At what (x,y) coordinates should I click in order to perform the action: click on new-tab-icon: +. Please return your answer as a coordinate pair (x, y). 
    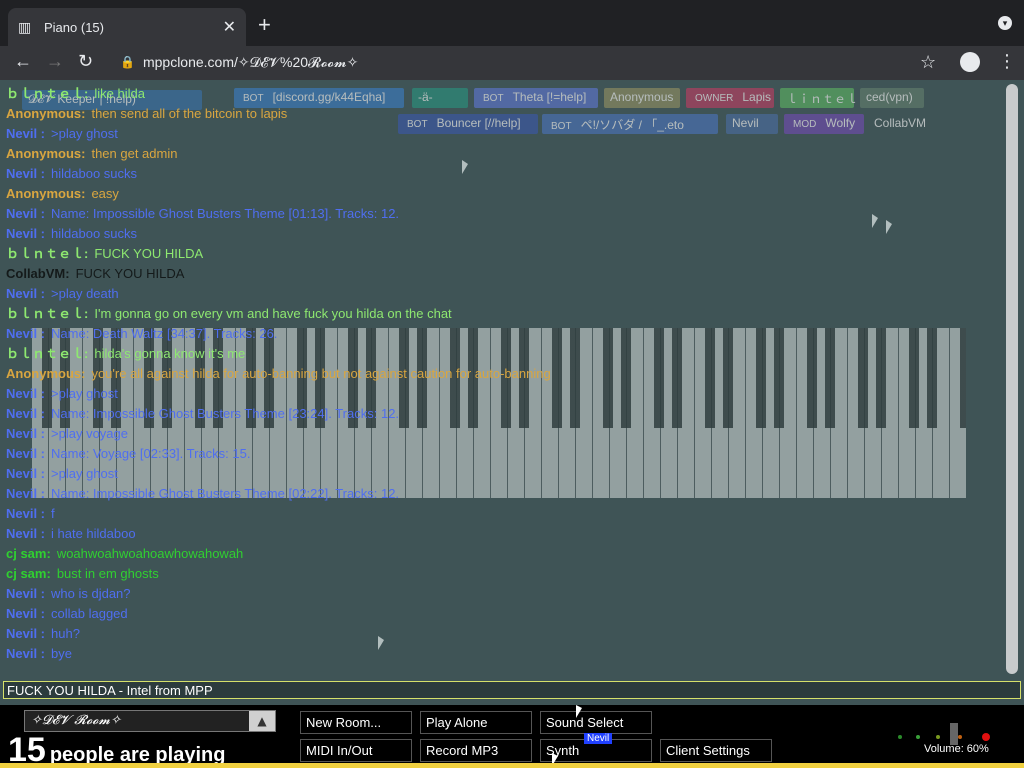
    Looking at the image, I should click on (264, 25).